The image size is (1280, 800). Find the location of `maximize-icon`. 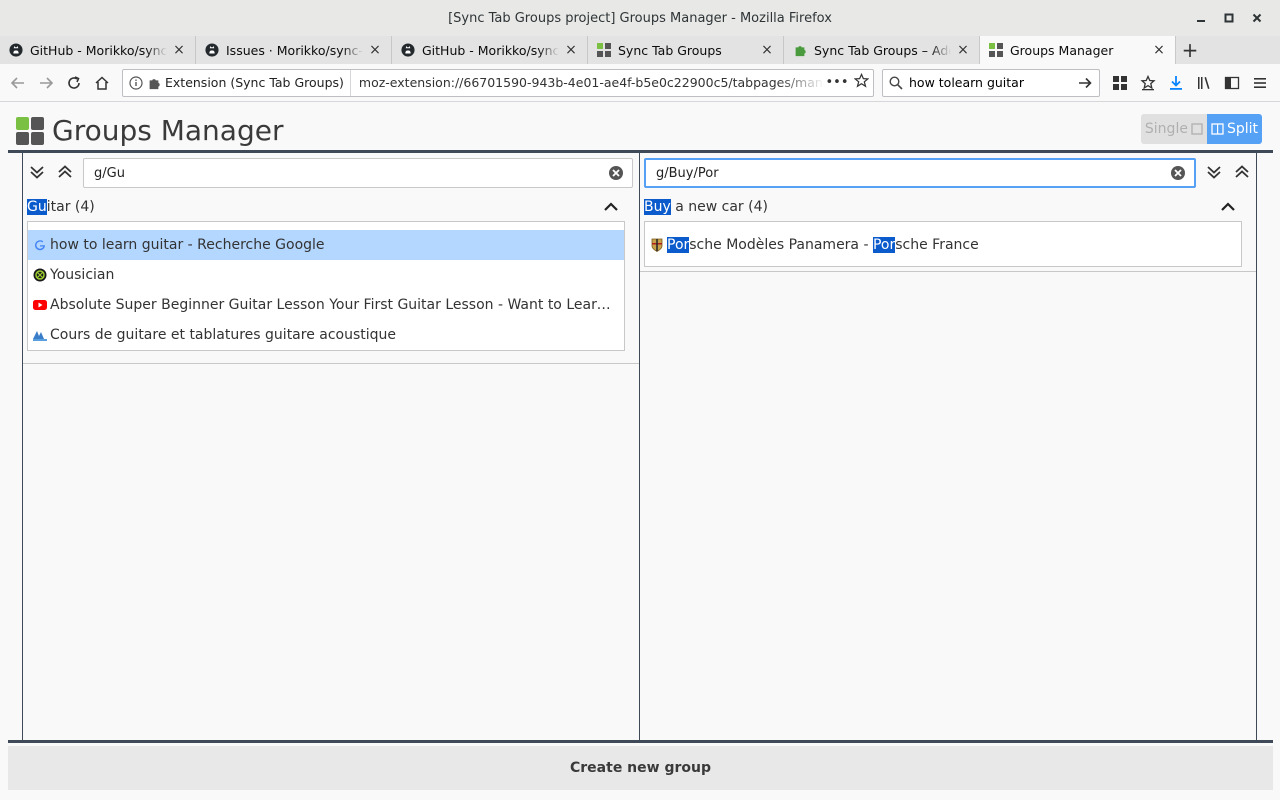

maximize-icon is located at coordinates (1229, 18).